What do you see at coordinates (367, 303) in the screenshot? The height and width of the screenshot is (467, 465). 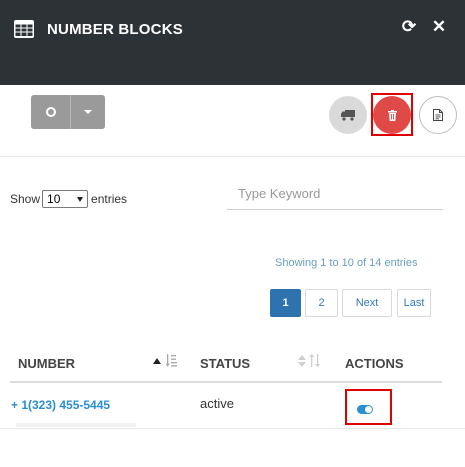 I see `next-page-button: Next` at bounding box center [367, 303].